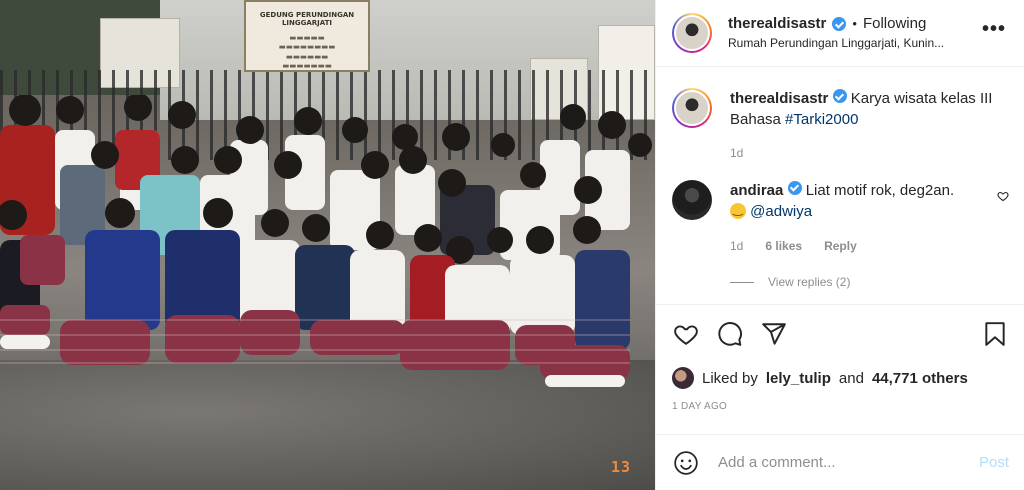 The height and width of the screenshot is (490, 1024). What do you see at coordinates (1003, 196) in the screenshot?
I see `comment-like-heart-icon` at bounding box center [1003, 196].